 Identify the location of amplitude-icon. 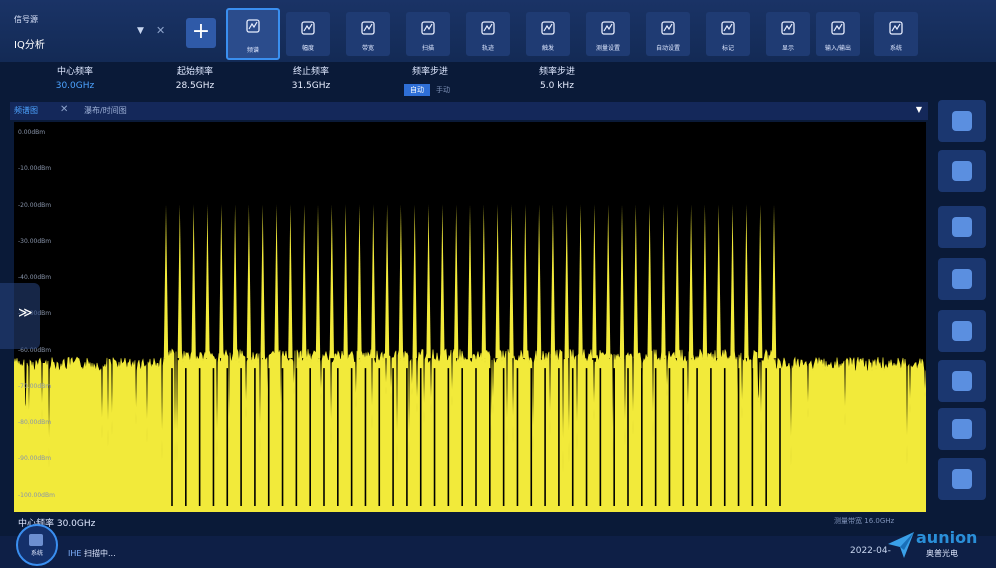
(308, 28).